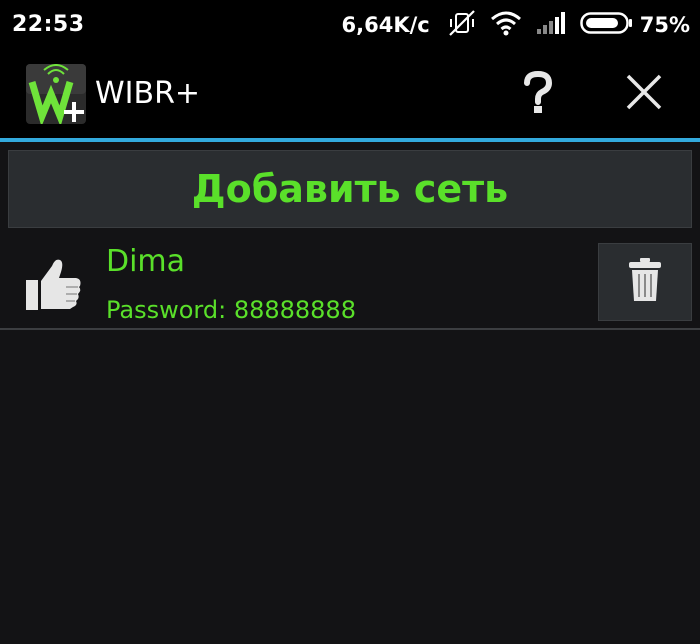 This screenshot has height=644, width=700. I want to click on status-bar: 22:53 6,64K/c 75%, so click(350, 25).